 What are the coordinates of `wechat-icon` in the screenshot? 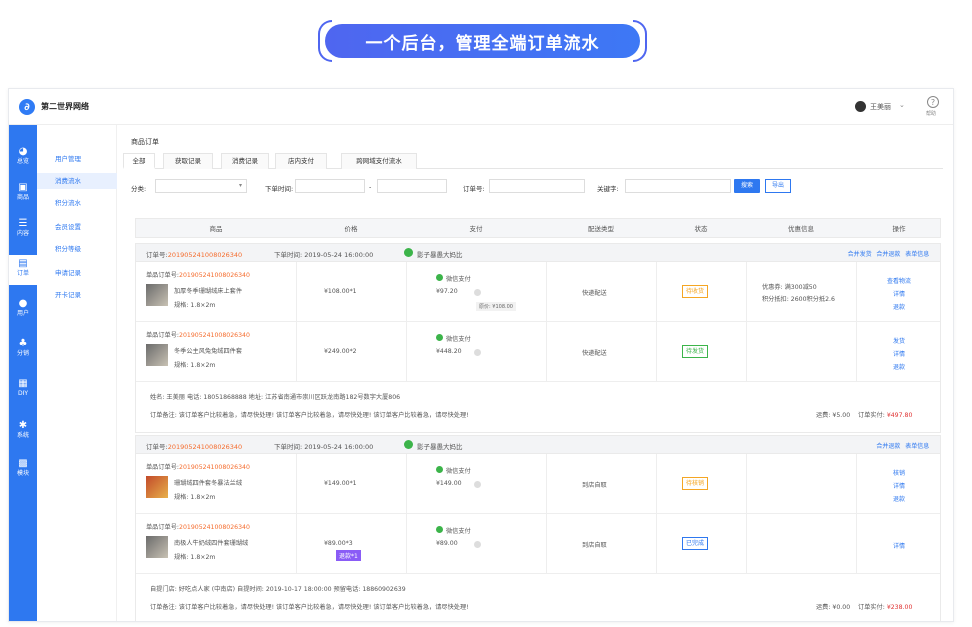 It's located at (408, 444).